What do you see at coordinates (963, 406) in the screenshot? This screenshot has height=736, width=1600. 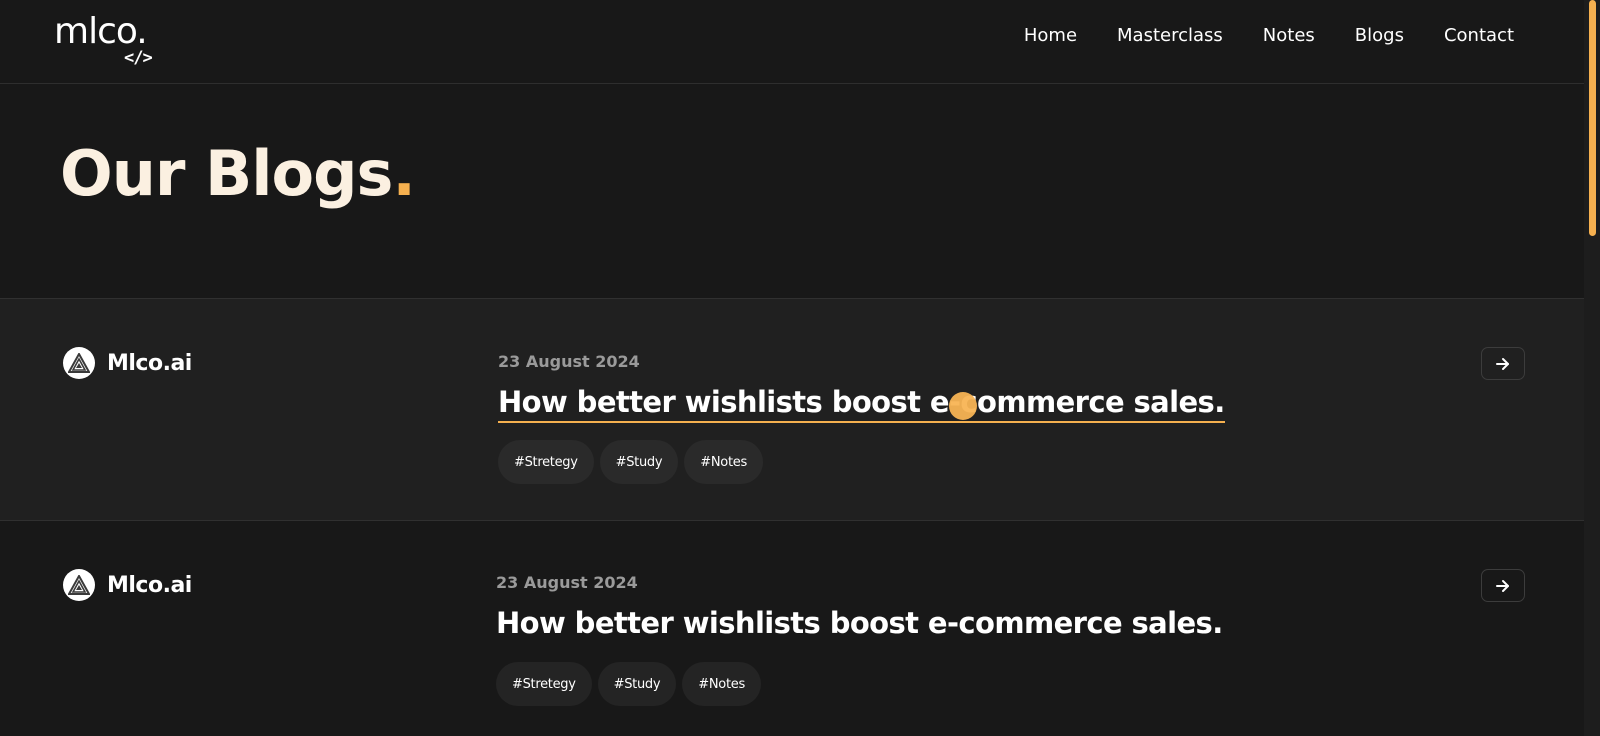 I see `custom-cursor-dot` at bounding box center [963, 406].